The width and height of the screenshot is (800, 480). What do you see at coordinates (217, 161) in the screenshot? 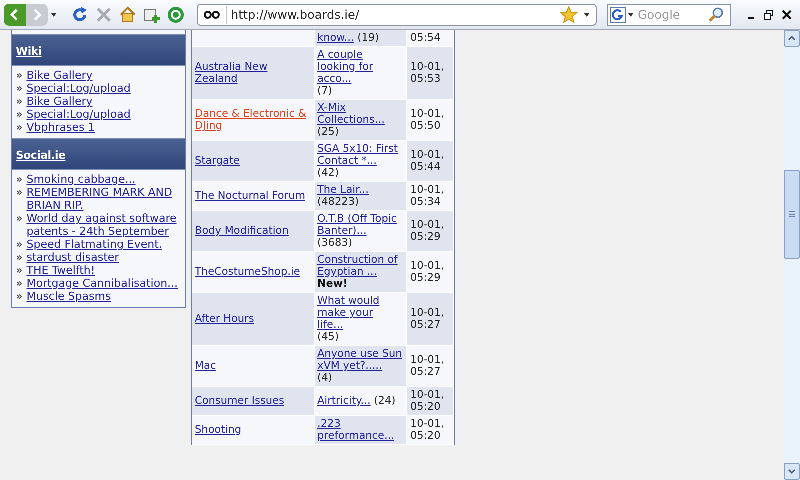
I see `forum-link: Stargate` at bounding box center [217, 161].